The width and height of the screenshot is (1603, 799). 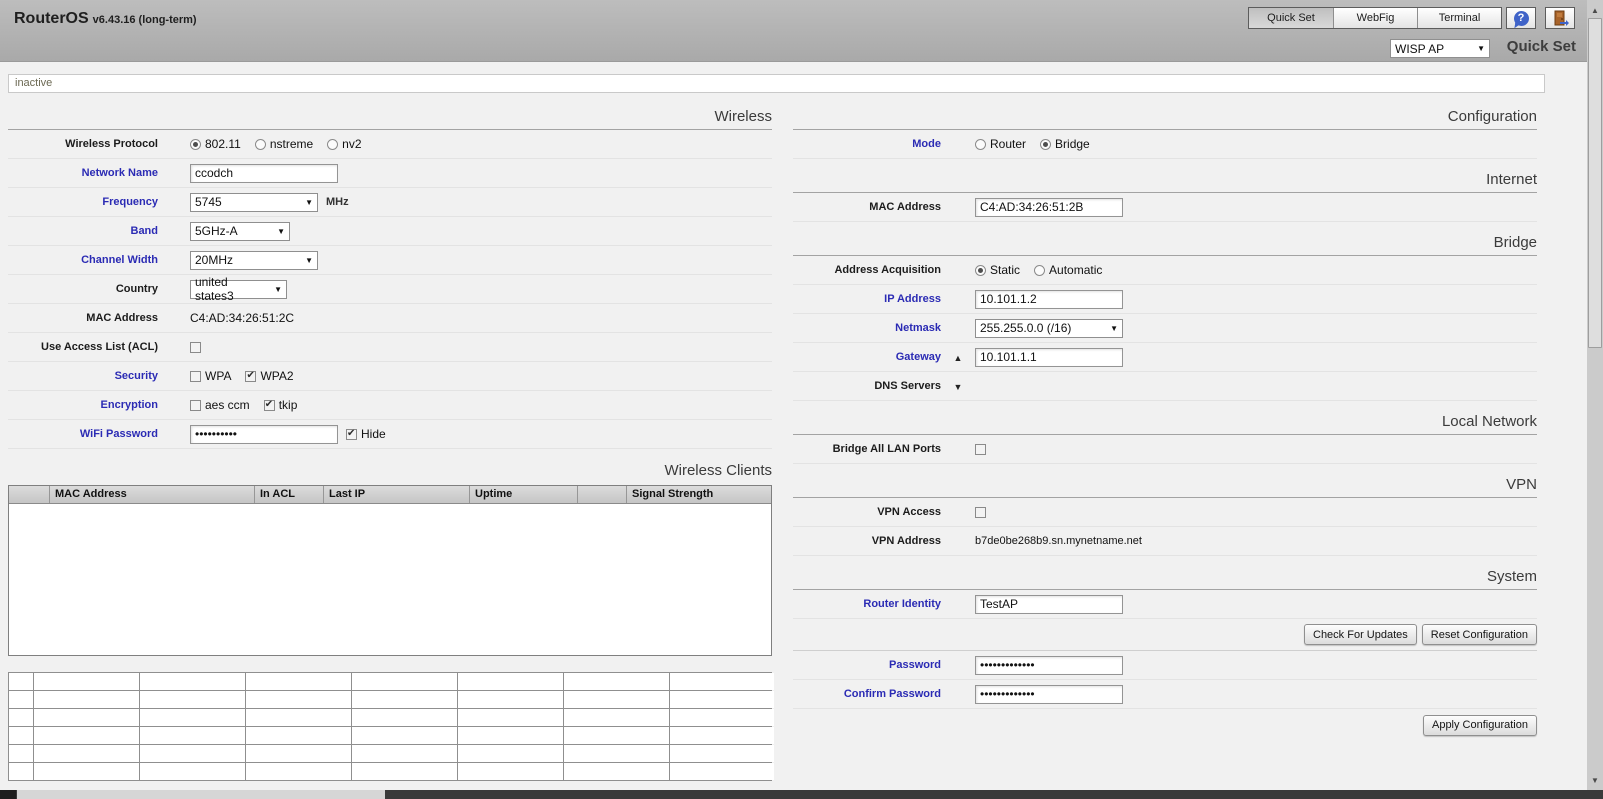 I want to click on frequency-unit: MHz, so click(x=337, y=202).